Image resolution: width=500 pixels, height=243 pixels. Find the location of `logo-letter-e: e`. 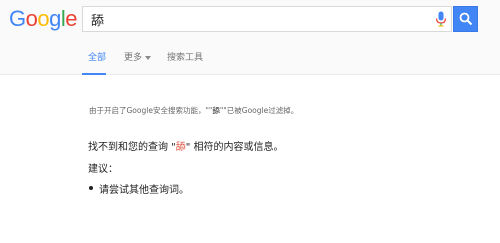

logo-letter-e: e is located at coordinates (71, 18).